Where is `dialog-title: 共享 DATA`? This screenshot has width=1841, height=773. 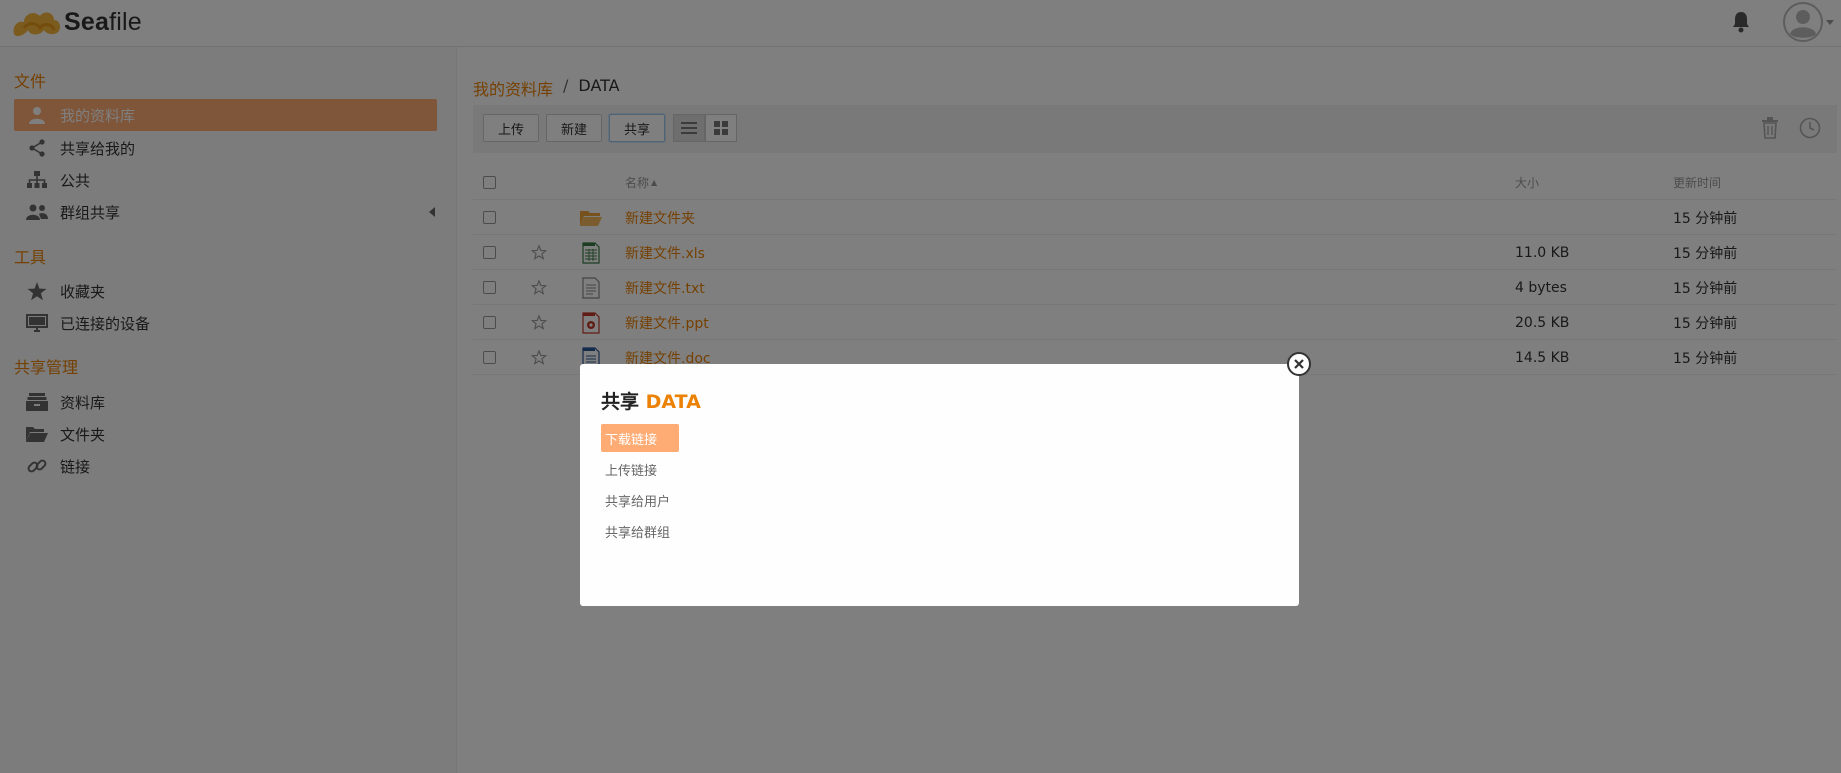 dialog-title: 共享 DATA is located at coordinates (651, 400).